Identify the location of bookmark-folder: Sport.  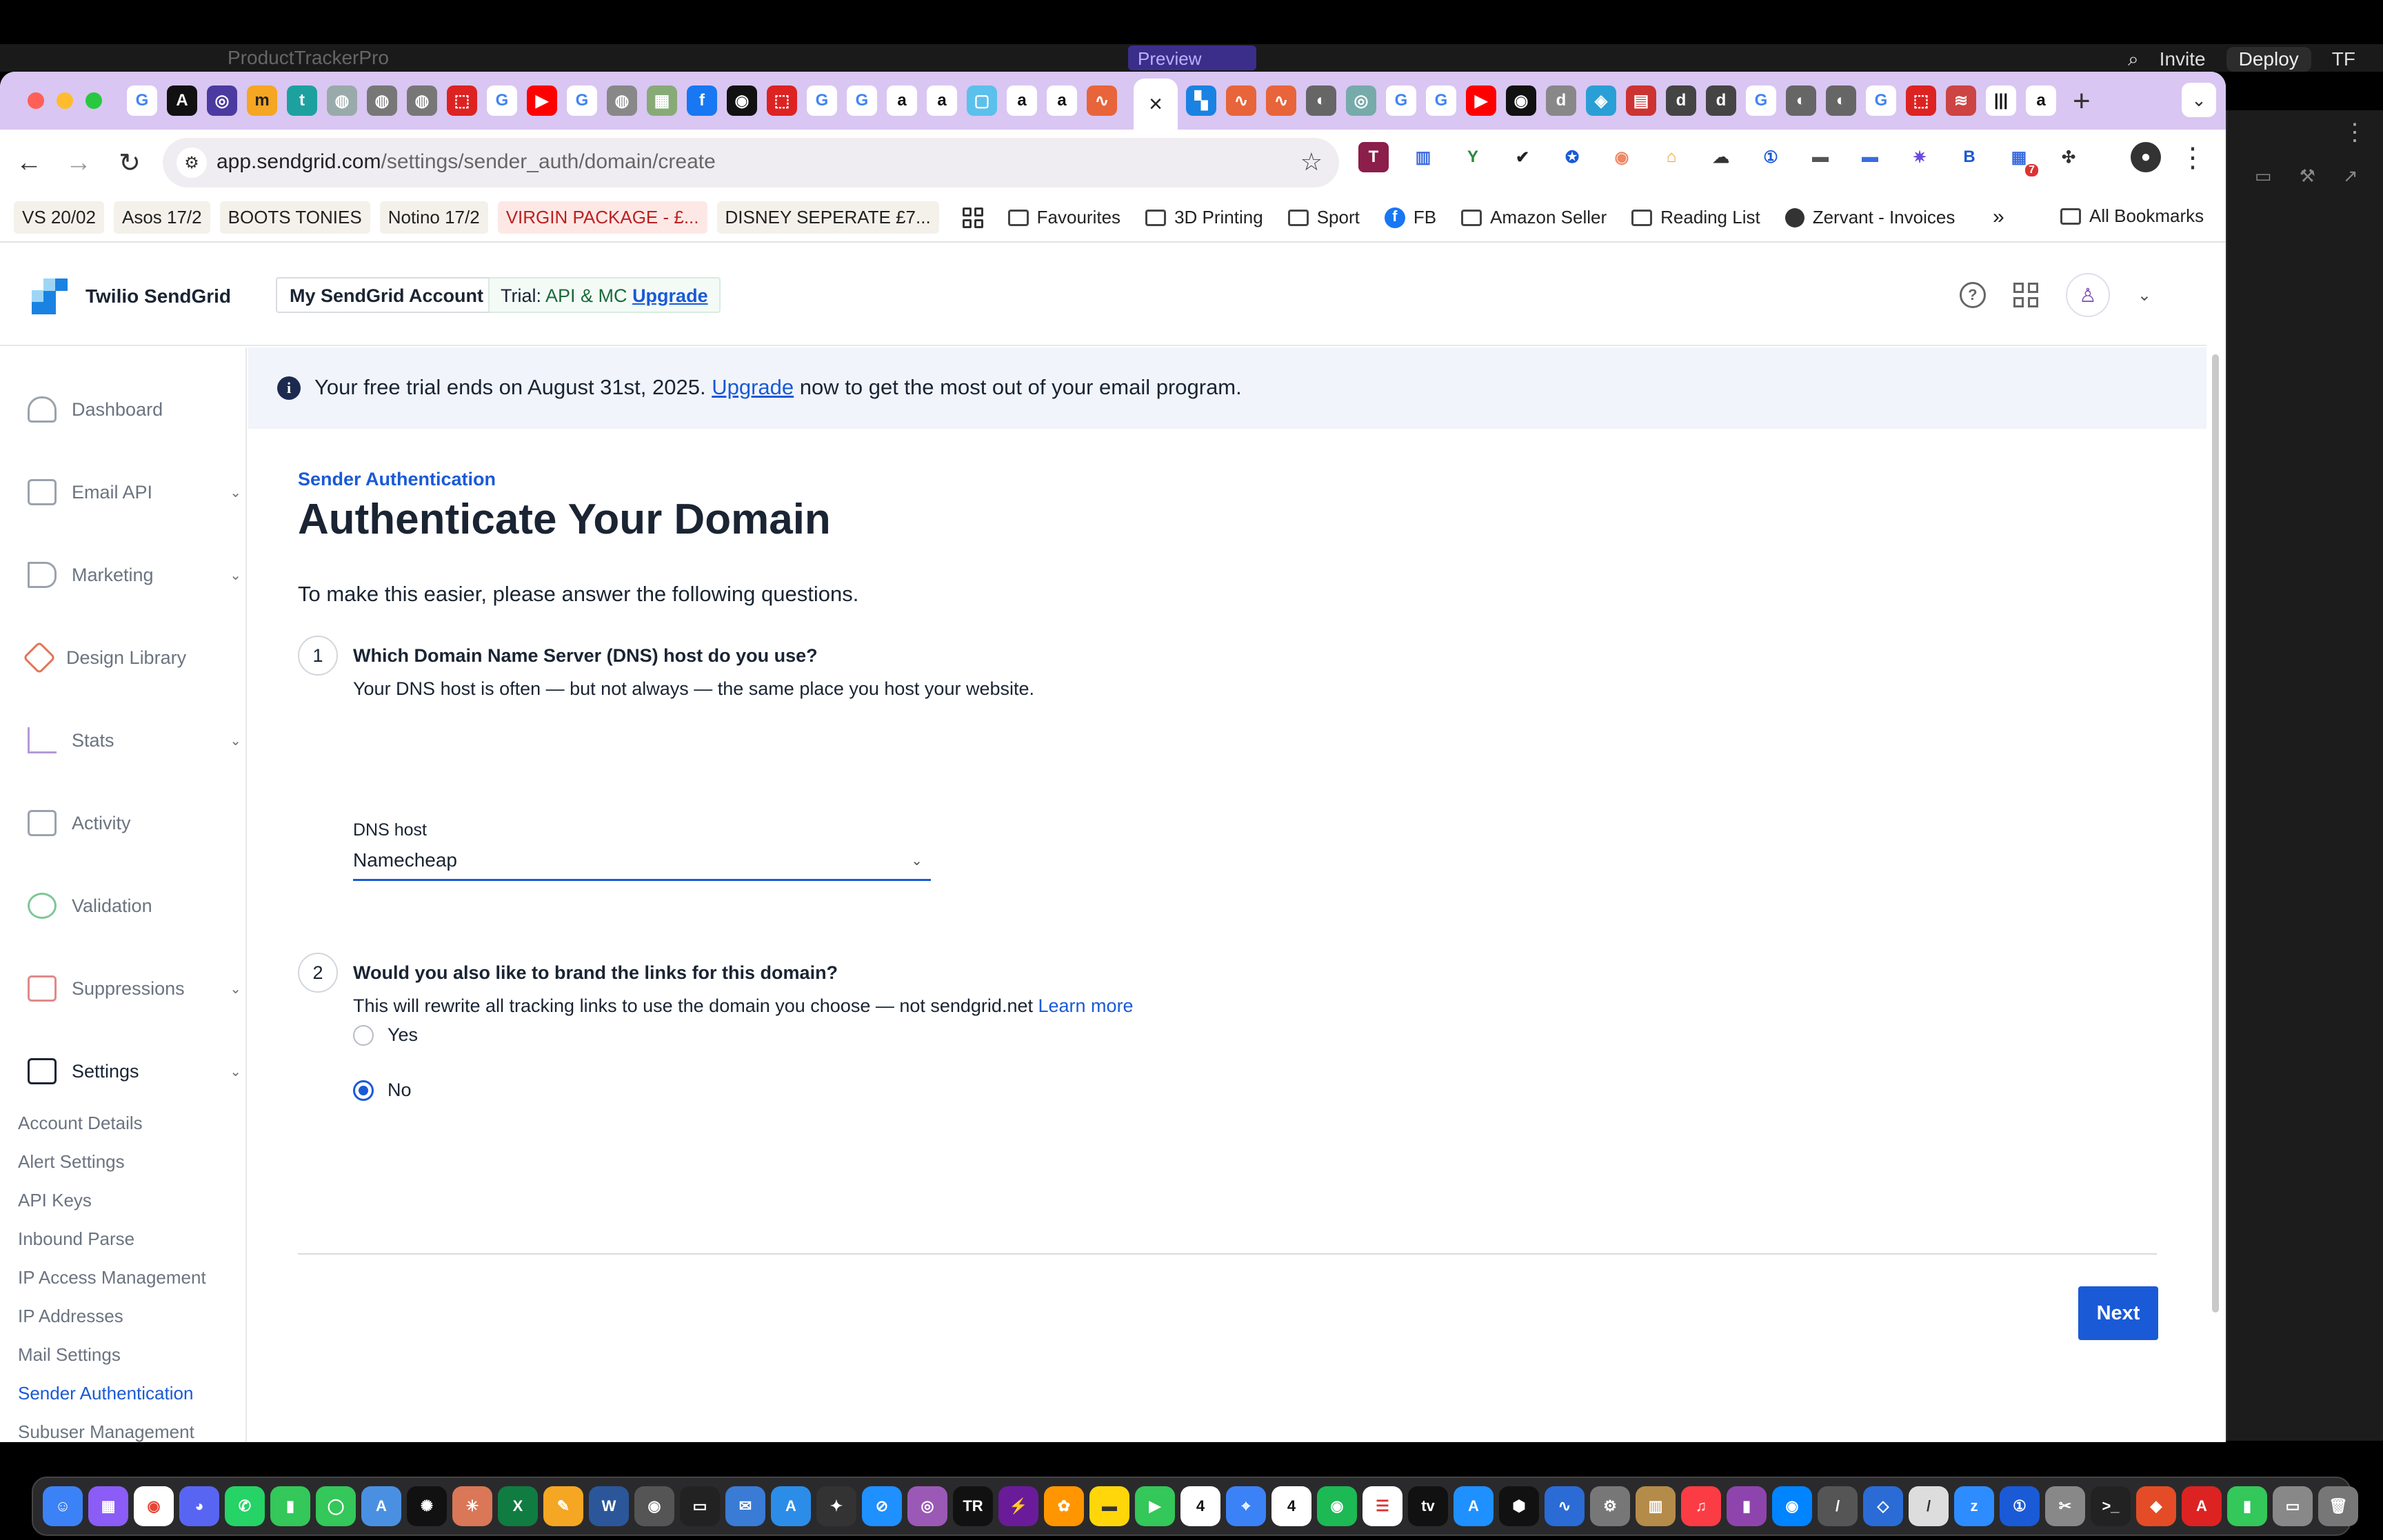
(1323, 218).